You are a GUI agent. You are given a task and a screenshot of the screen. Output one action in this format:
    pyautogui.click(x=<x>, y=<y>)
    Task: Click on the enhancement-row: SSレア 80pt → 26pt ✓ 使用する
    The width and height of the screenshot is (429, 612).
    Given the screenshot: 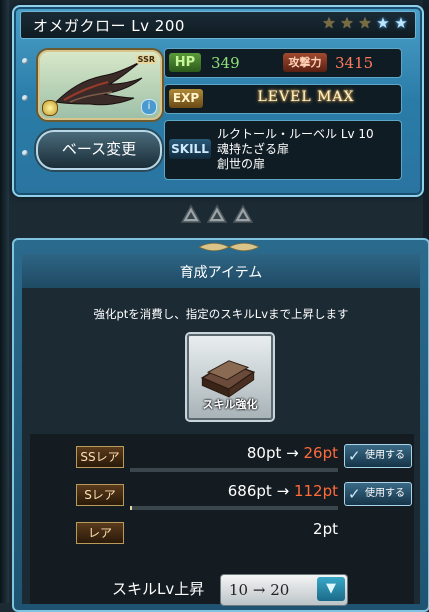 What is the action you would take?
    pyautogui.click(x=222, y=456)
    